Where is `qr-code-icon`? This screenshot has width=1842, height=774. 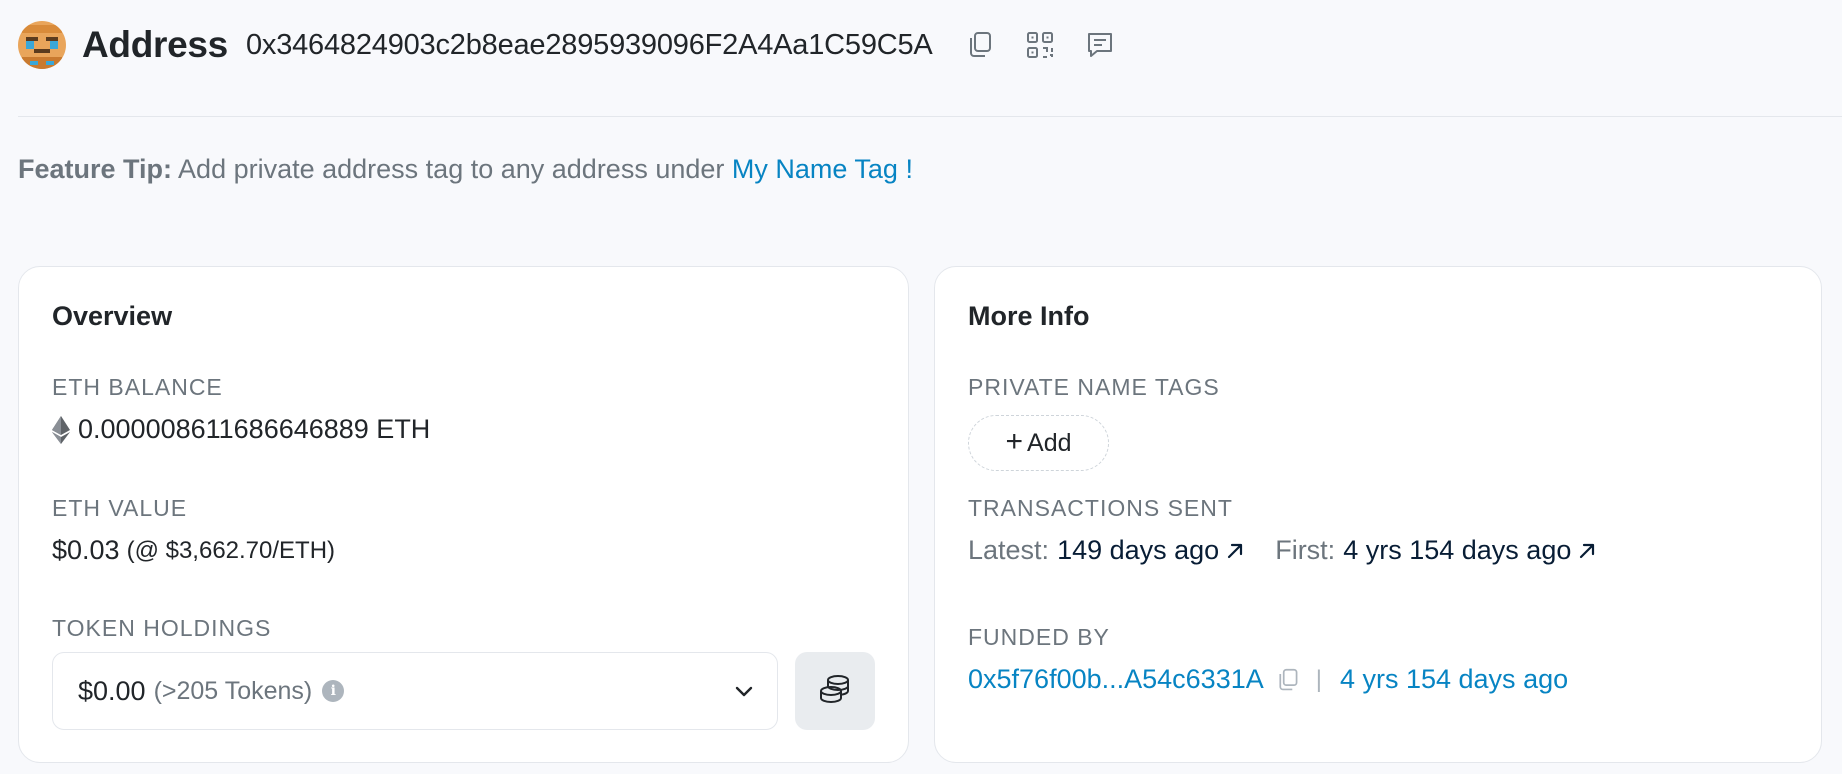 qr-code-icon is located at coordinates (1040, 45).